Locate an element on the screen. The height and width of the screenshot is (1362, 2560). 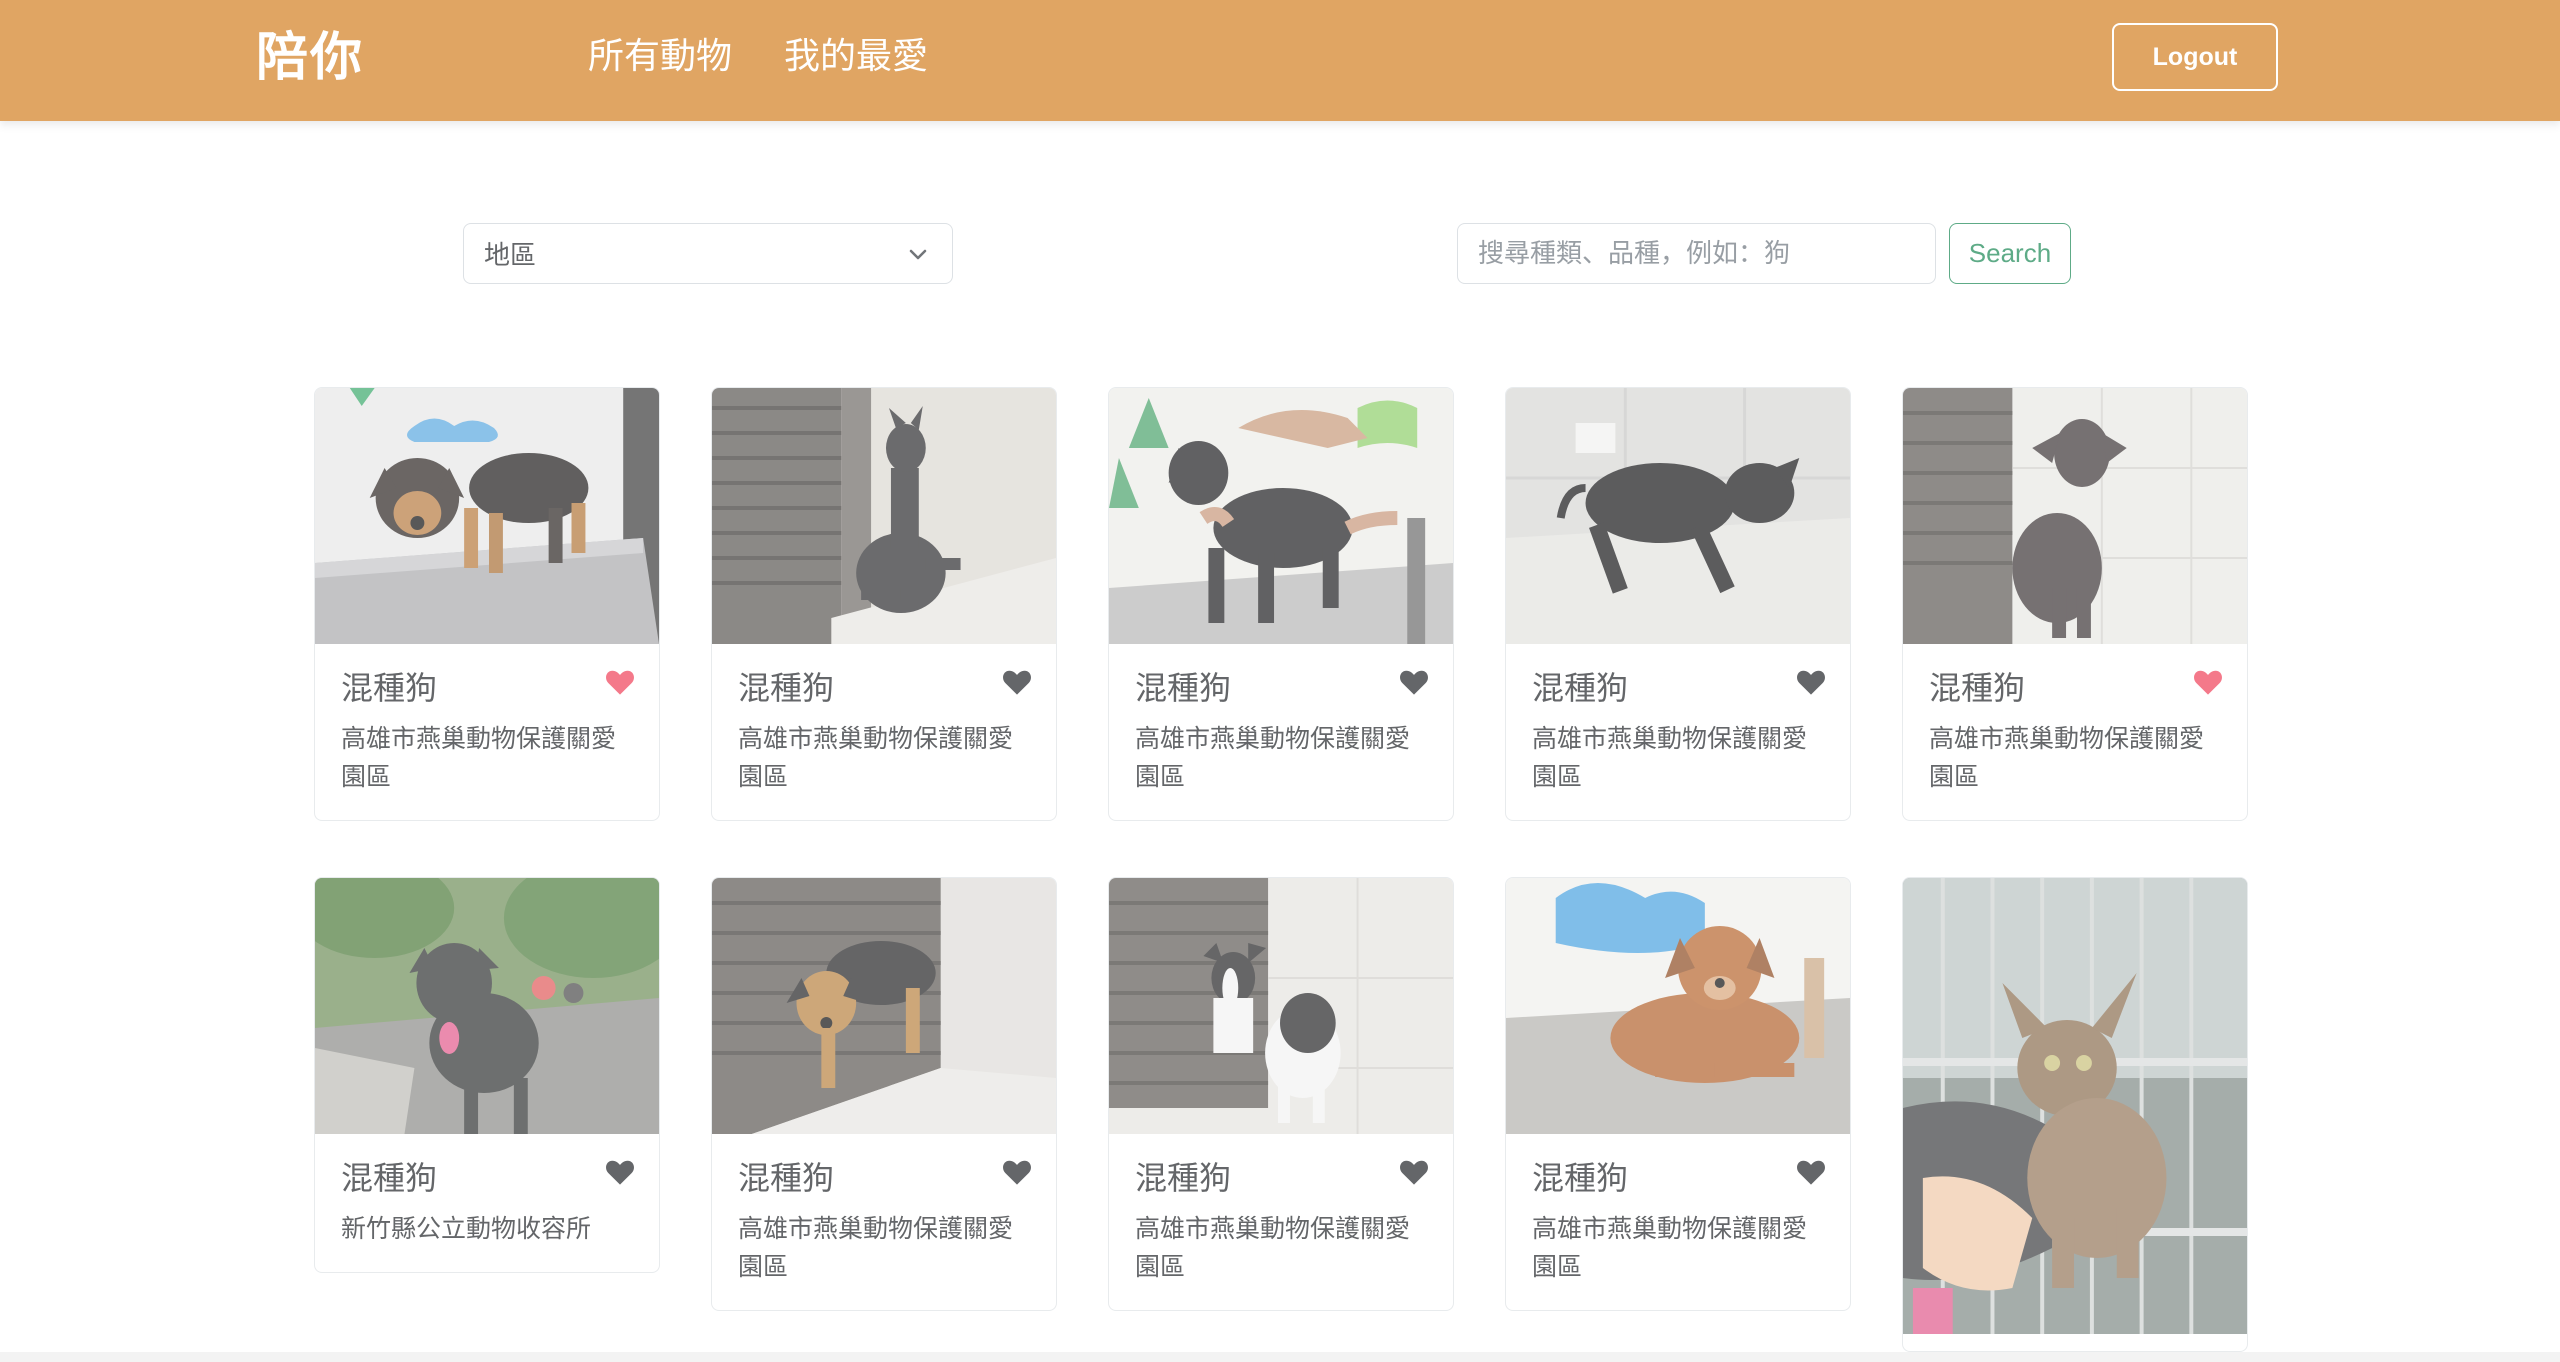
animal-card is located at coordinates (2075, 1114).